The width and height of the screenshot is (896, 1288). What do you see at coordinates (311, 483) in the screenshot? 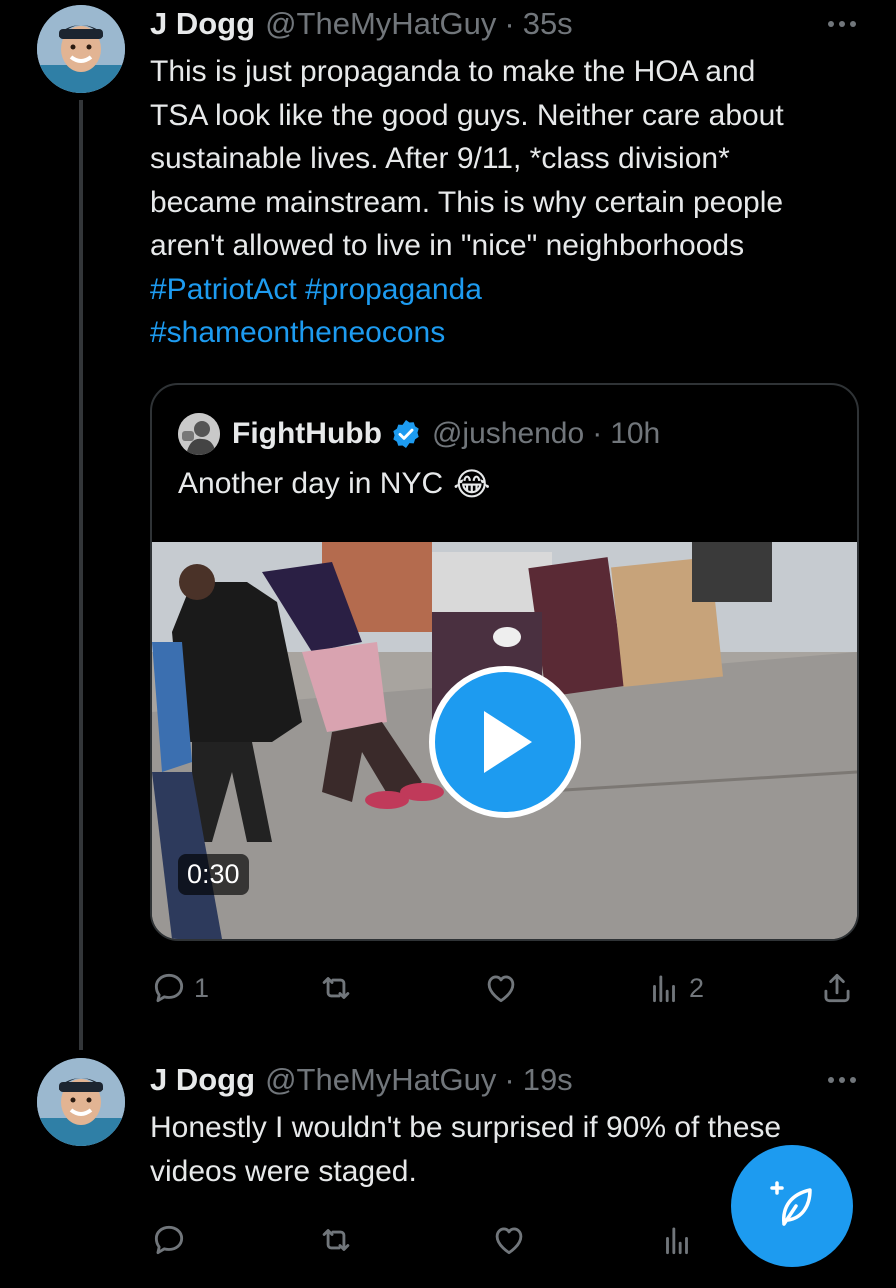
I see `quoted-text: Another day in NYC` at bounding box center [311, 483].